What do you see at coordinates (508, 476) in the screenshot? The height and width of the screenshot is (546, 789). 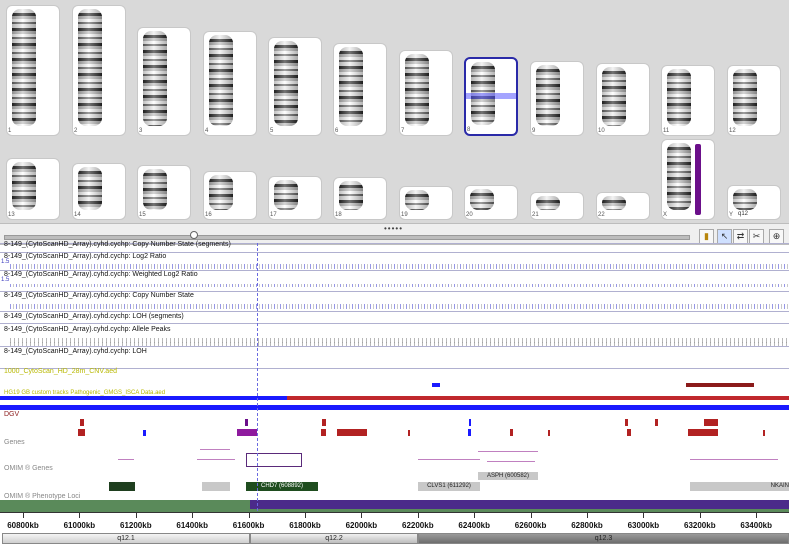 I see `omim-gene-aspH: ASPH (600582)` at bounding box center [508, 476].